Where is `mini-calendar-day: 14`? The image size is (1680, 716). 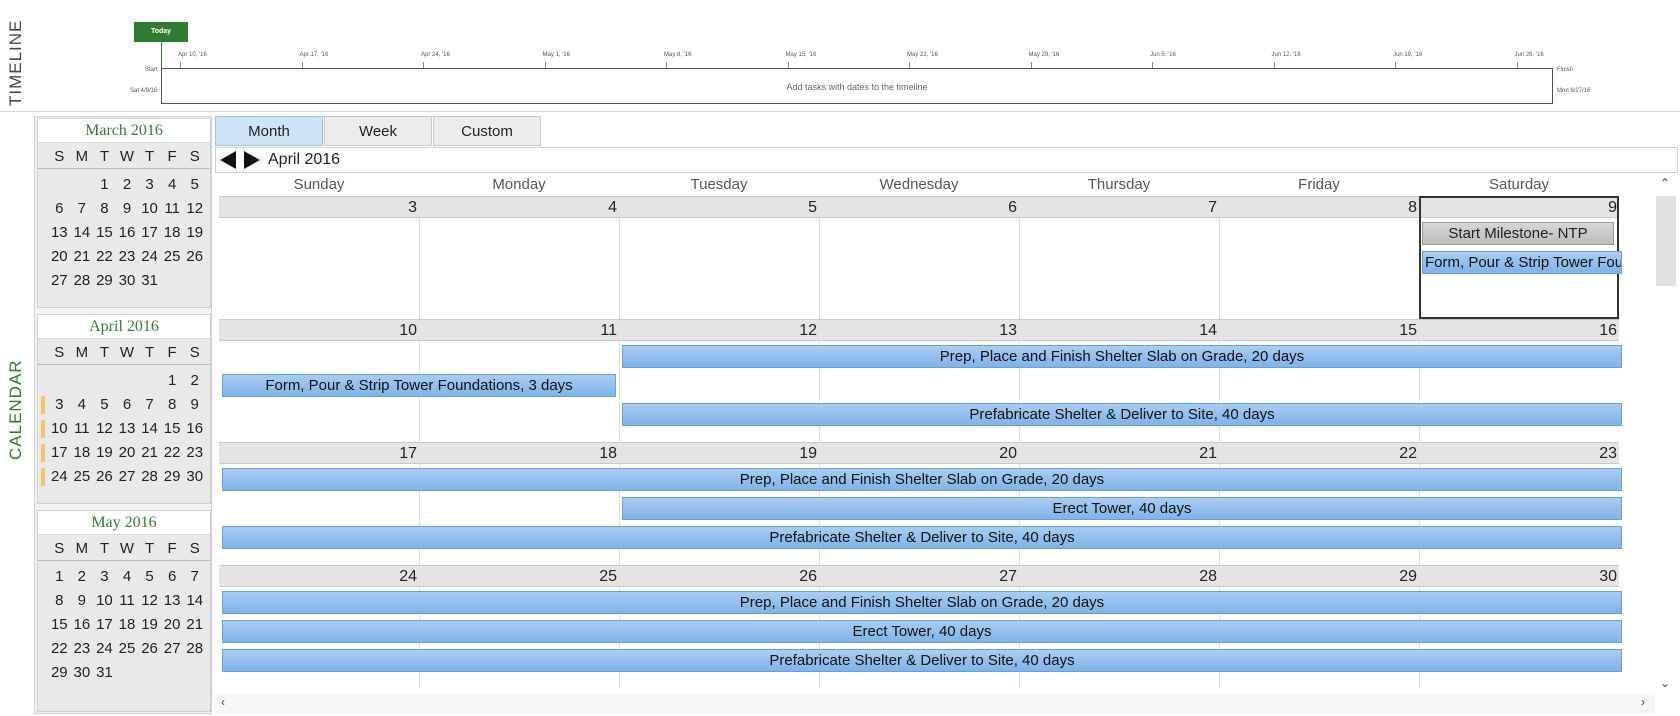
mini-calendar-day: 14 is located at coordinates (82, 233).